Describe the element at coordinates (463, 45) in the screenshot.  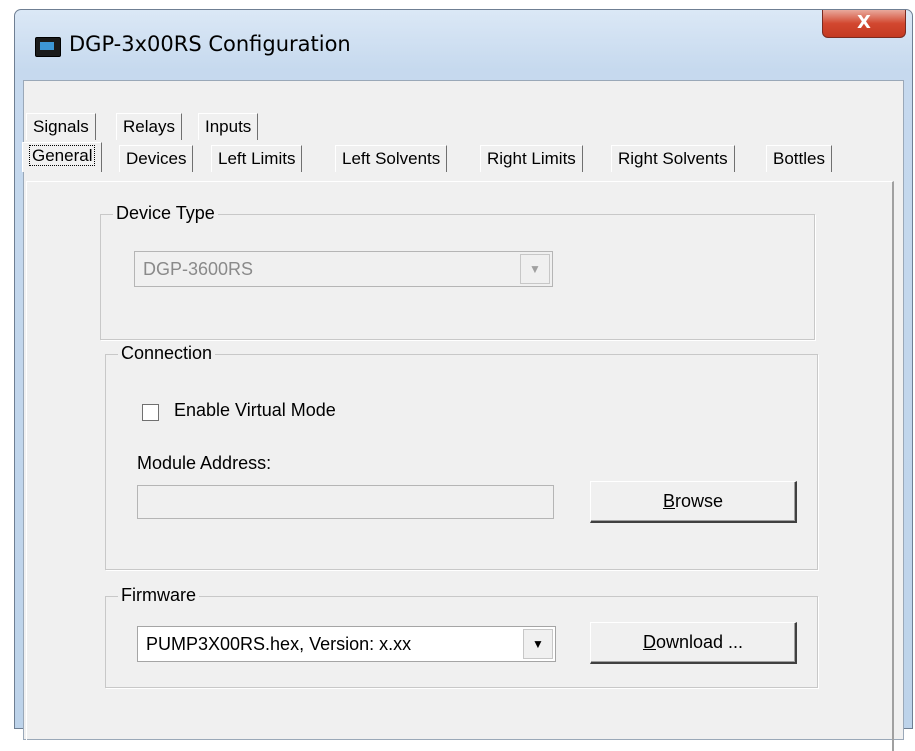
I see `title-bar: DGP-3x00RS Configuration X` at that location.